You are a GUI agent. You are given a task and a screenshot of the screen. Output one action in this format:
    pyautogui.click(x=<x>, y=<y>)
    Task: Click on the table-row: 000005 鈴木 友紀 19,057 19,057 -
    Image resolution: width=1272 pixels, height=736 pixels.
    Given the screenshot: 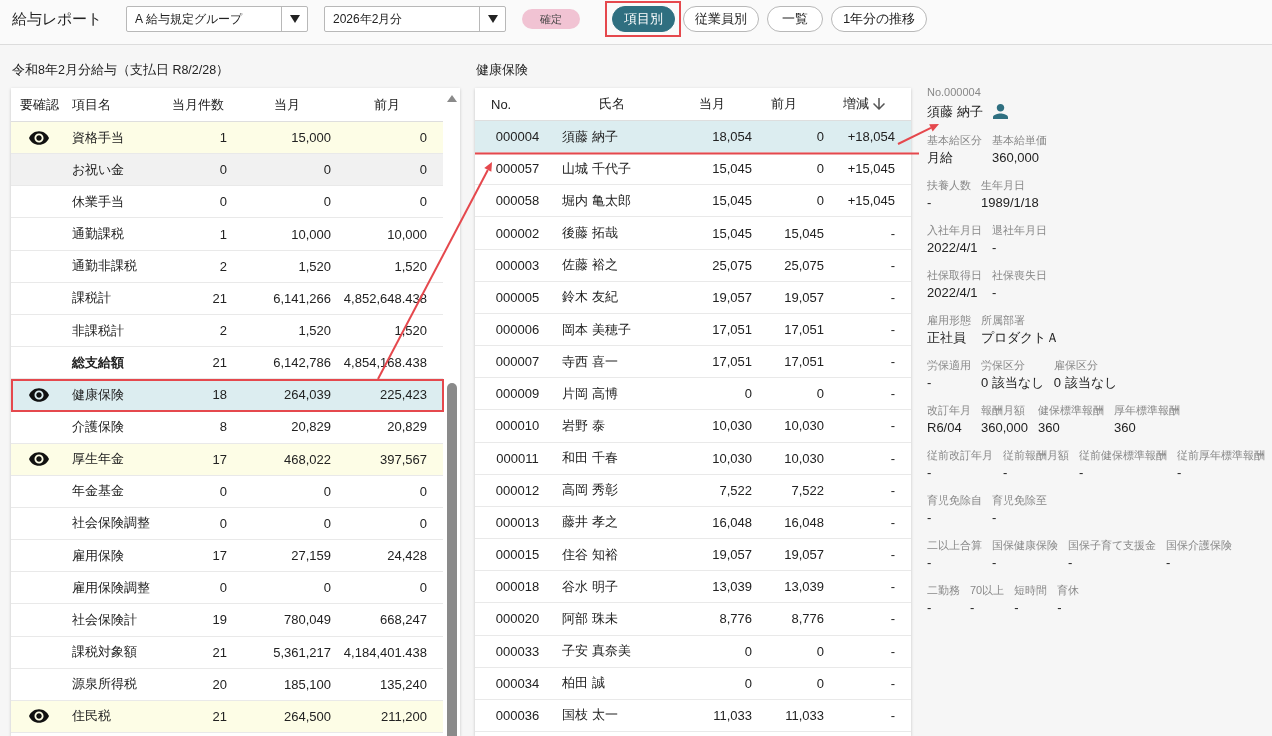 What is the action you would take?
    pyautogui.click(x=693, y=297)
    